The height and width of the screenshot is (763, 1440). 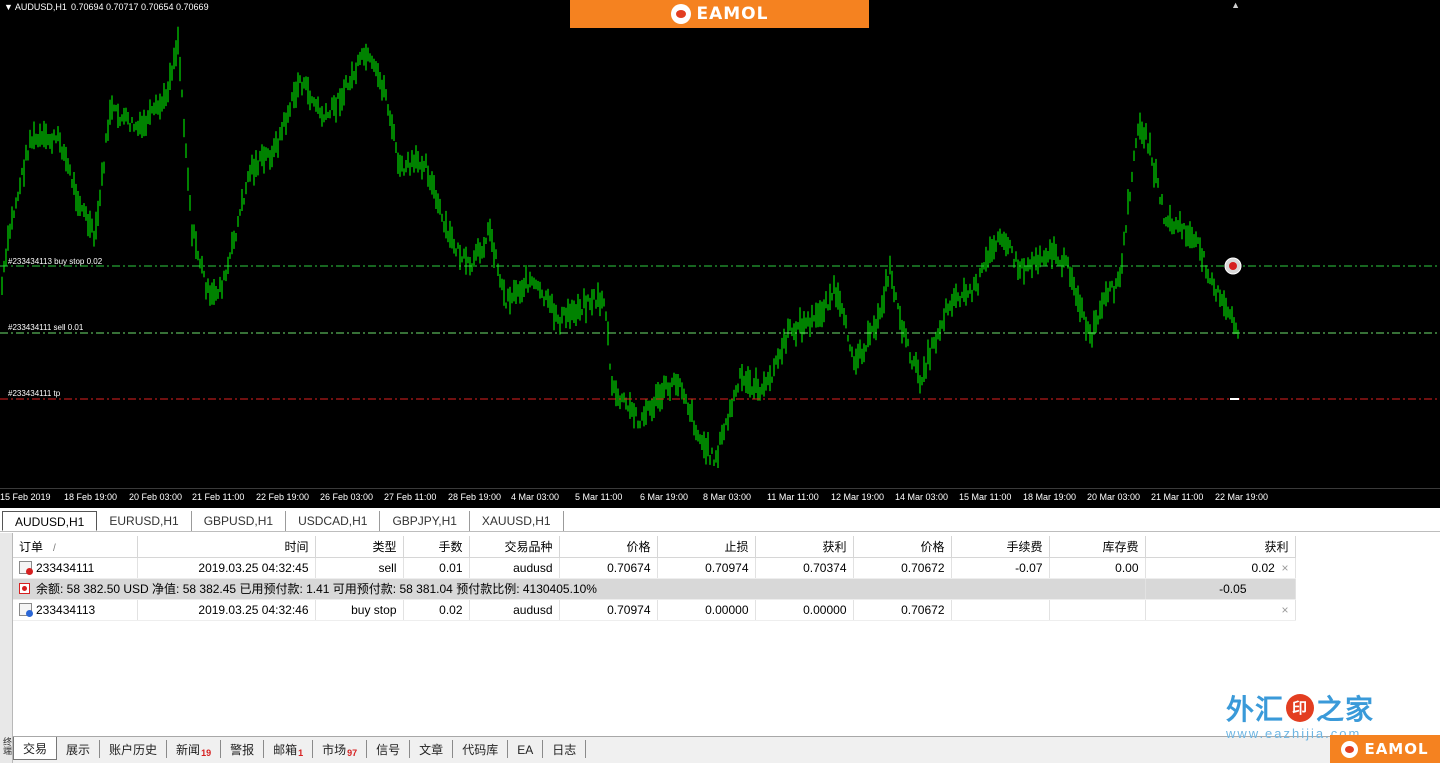 I want to click on cell-open-price: 0.70674, so click(x=608, y=568).